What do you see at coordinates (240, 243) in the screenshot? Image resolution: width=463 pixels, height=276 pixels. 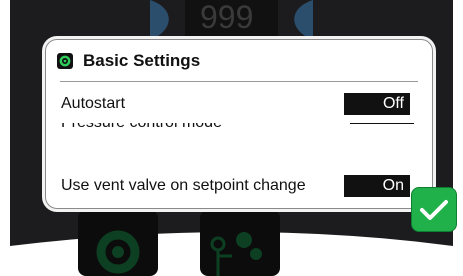 I see `parameter-tree-tile-icon` at bounding box center [240, 243].